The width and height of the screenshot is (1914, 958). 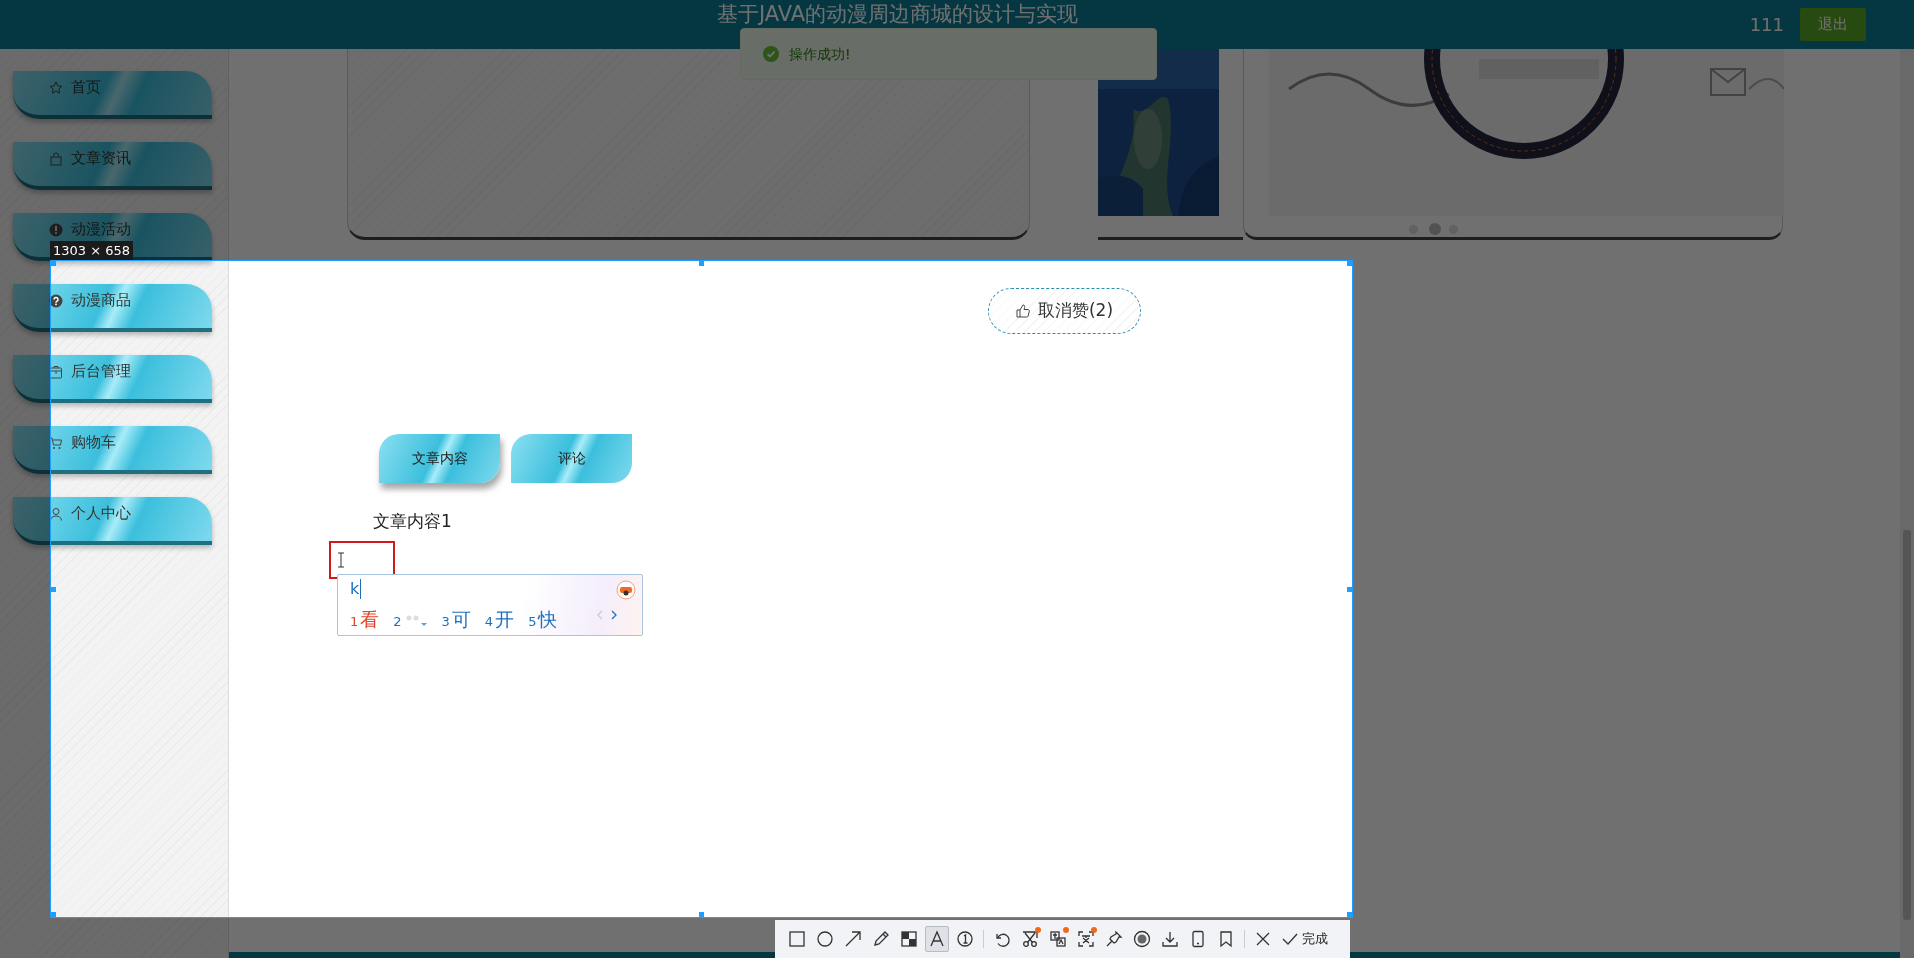 I want to click on username: 111, so click(x=1766, y=25).